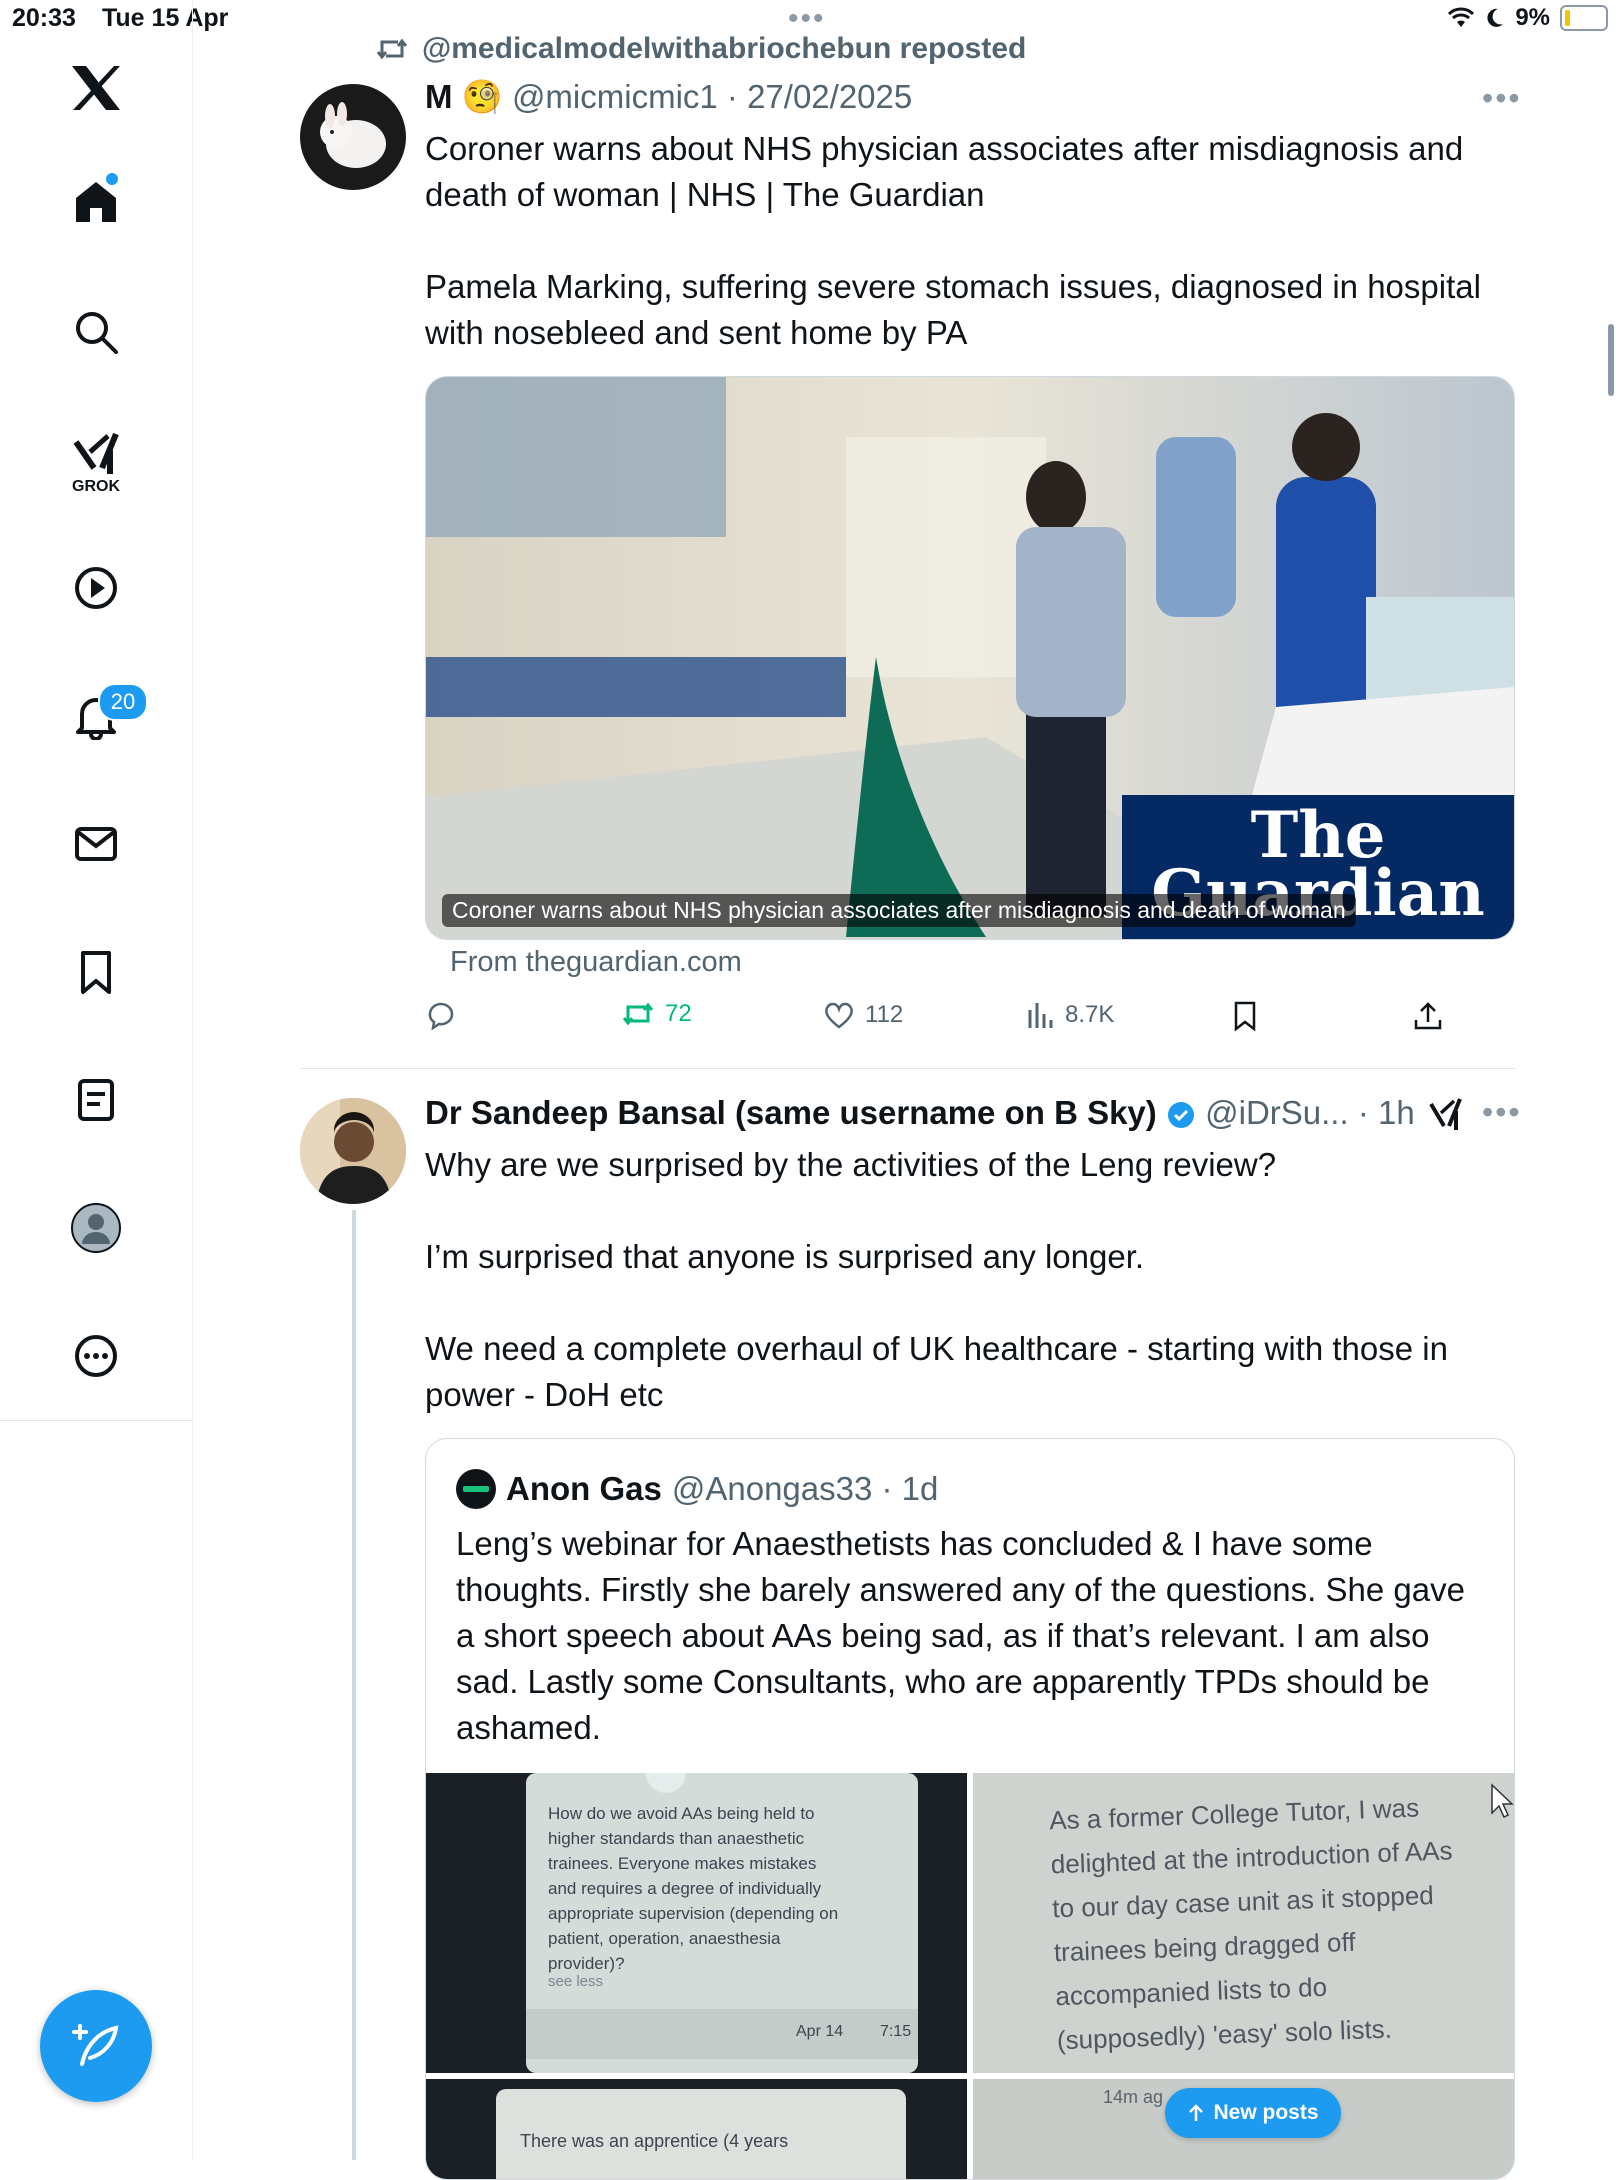 The image size is (1620, 2180). I want to click on compose-feather-icon, so click(95, 2045).